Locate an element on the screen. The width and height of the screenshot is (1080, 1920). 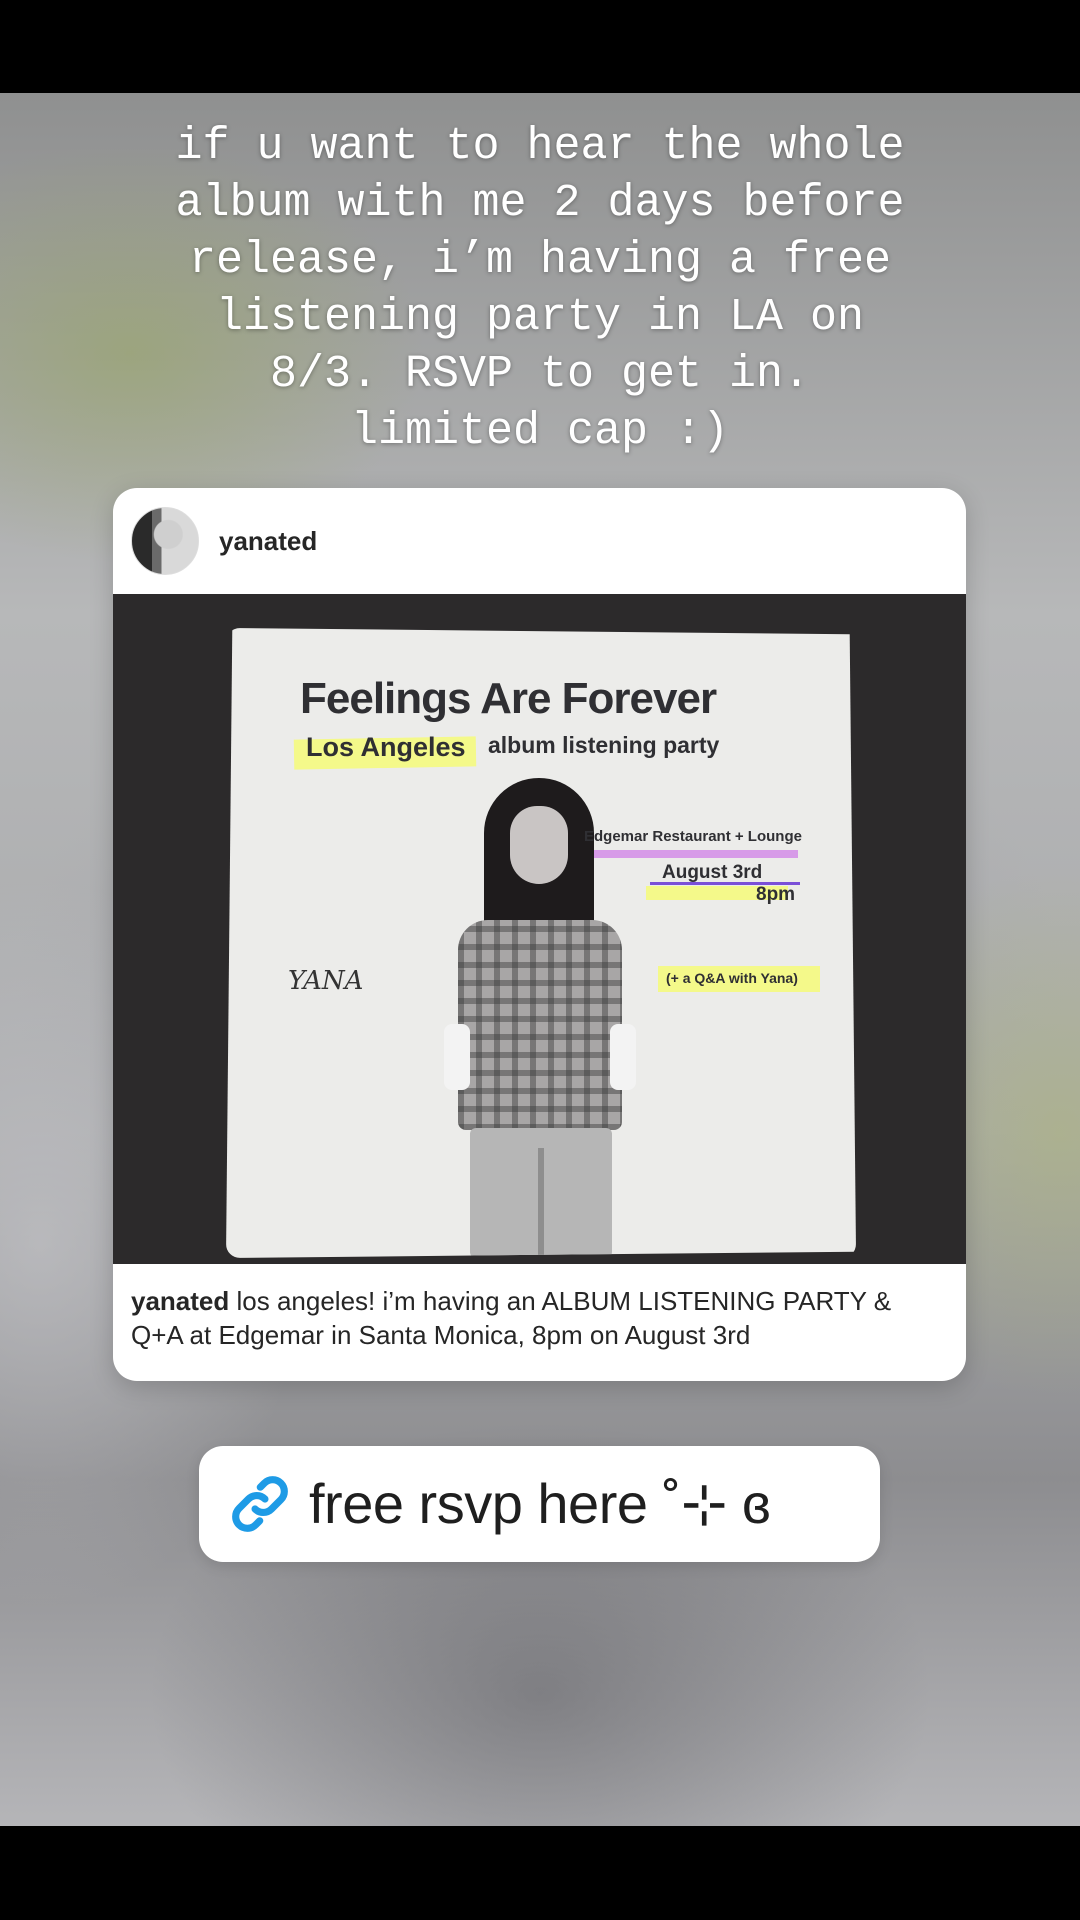
rsvp-link-sticker: free rsvp here ˚⊹ ɞ is located at coordinates (539, 1504).